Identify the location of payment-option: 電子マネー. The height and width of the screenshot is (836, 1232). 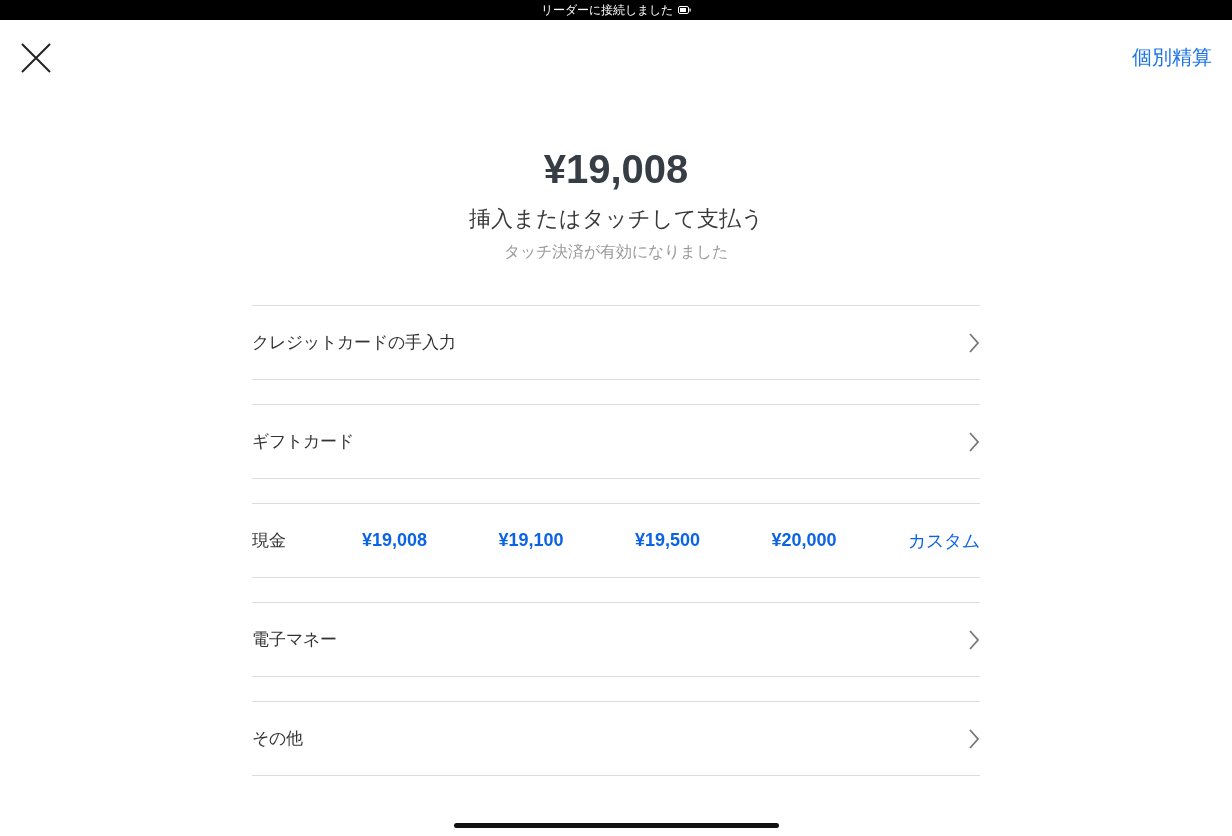
(616, 639).